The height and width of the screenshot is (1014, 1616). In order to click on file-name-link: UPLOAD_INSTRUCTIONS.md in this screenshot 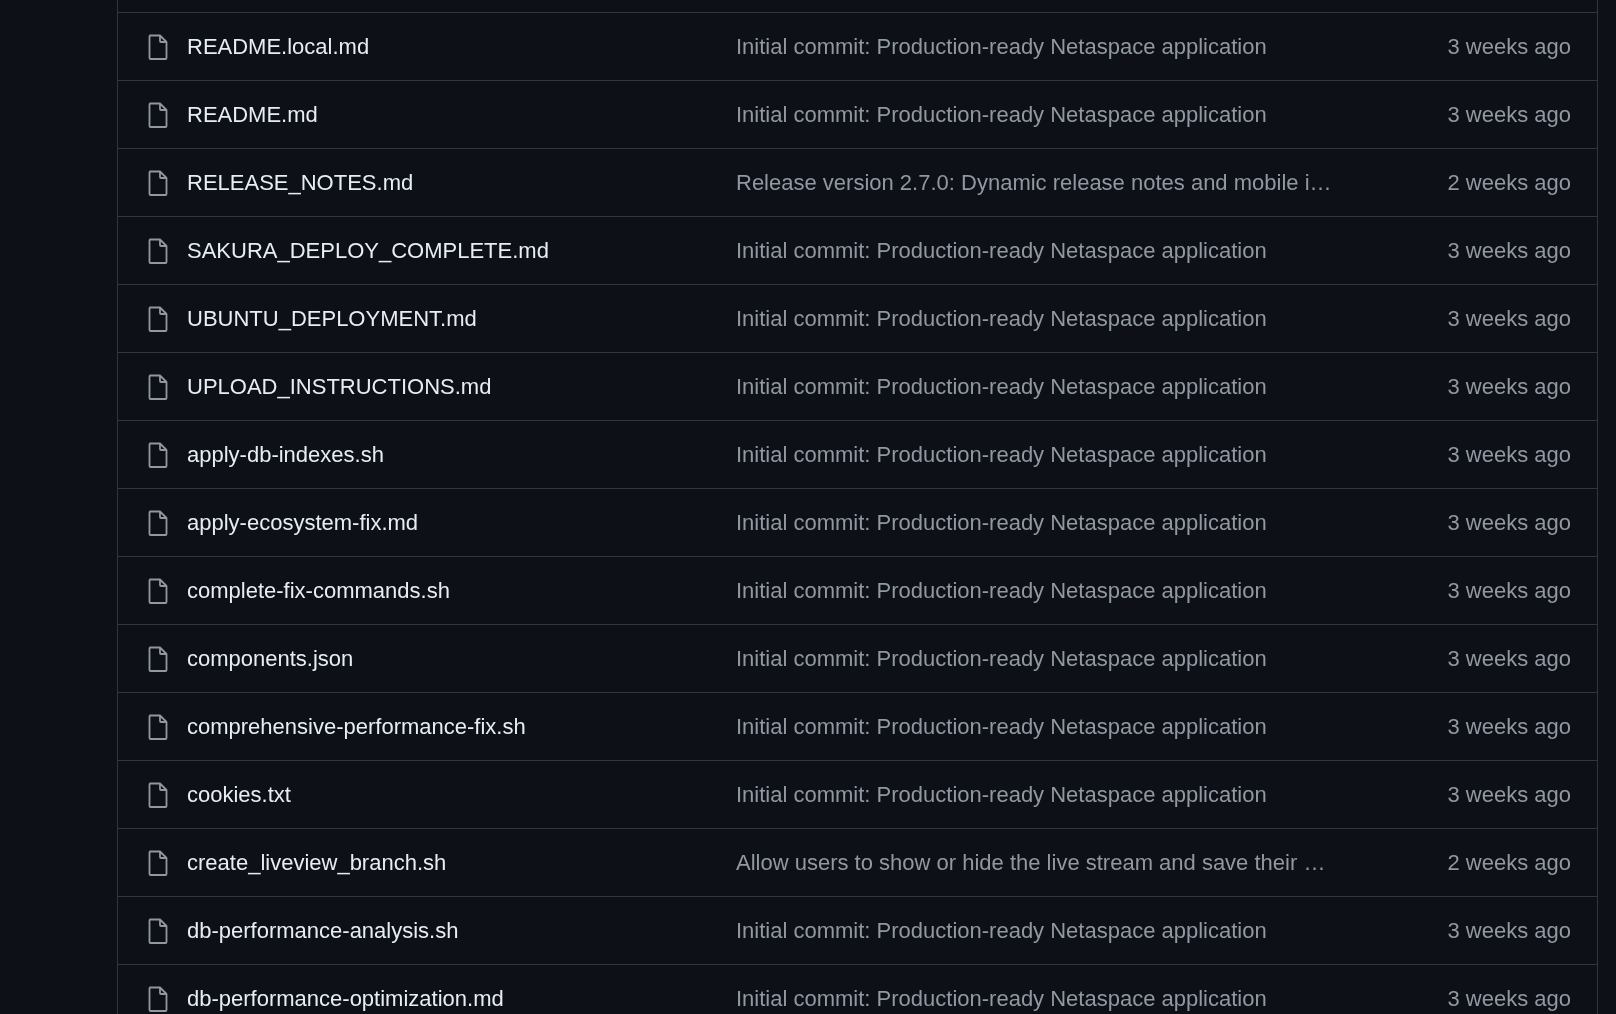, I will do `click(452, 386)`.